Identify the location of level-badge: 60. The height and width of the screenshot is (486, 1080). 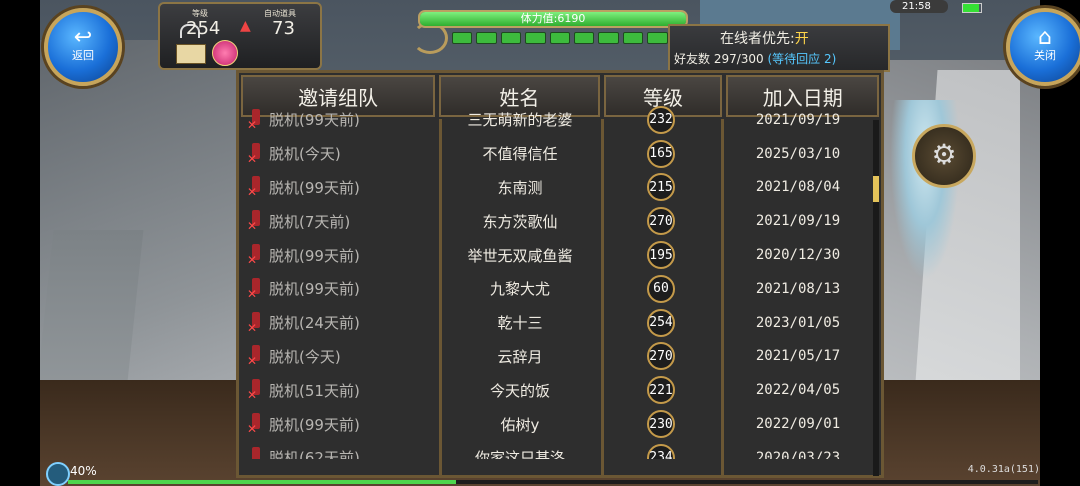
(661, 288).